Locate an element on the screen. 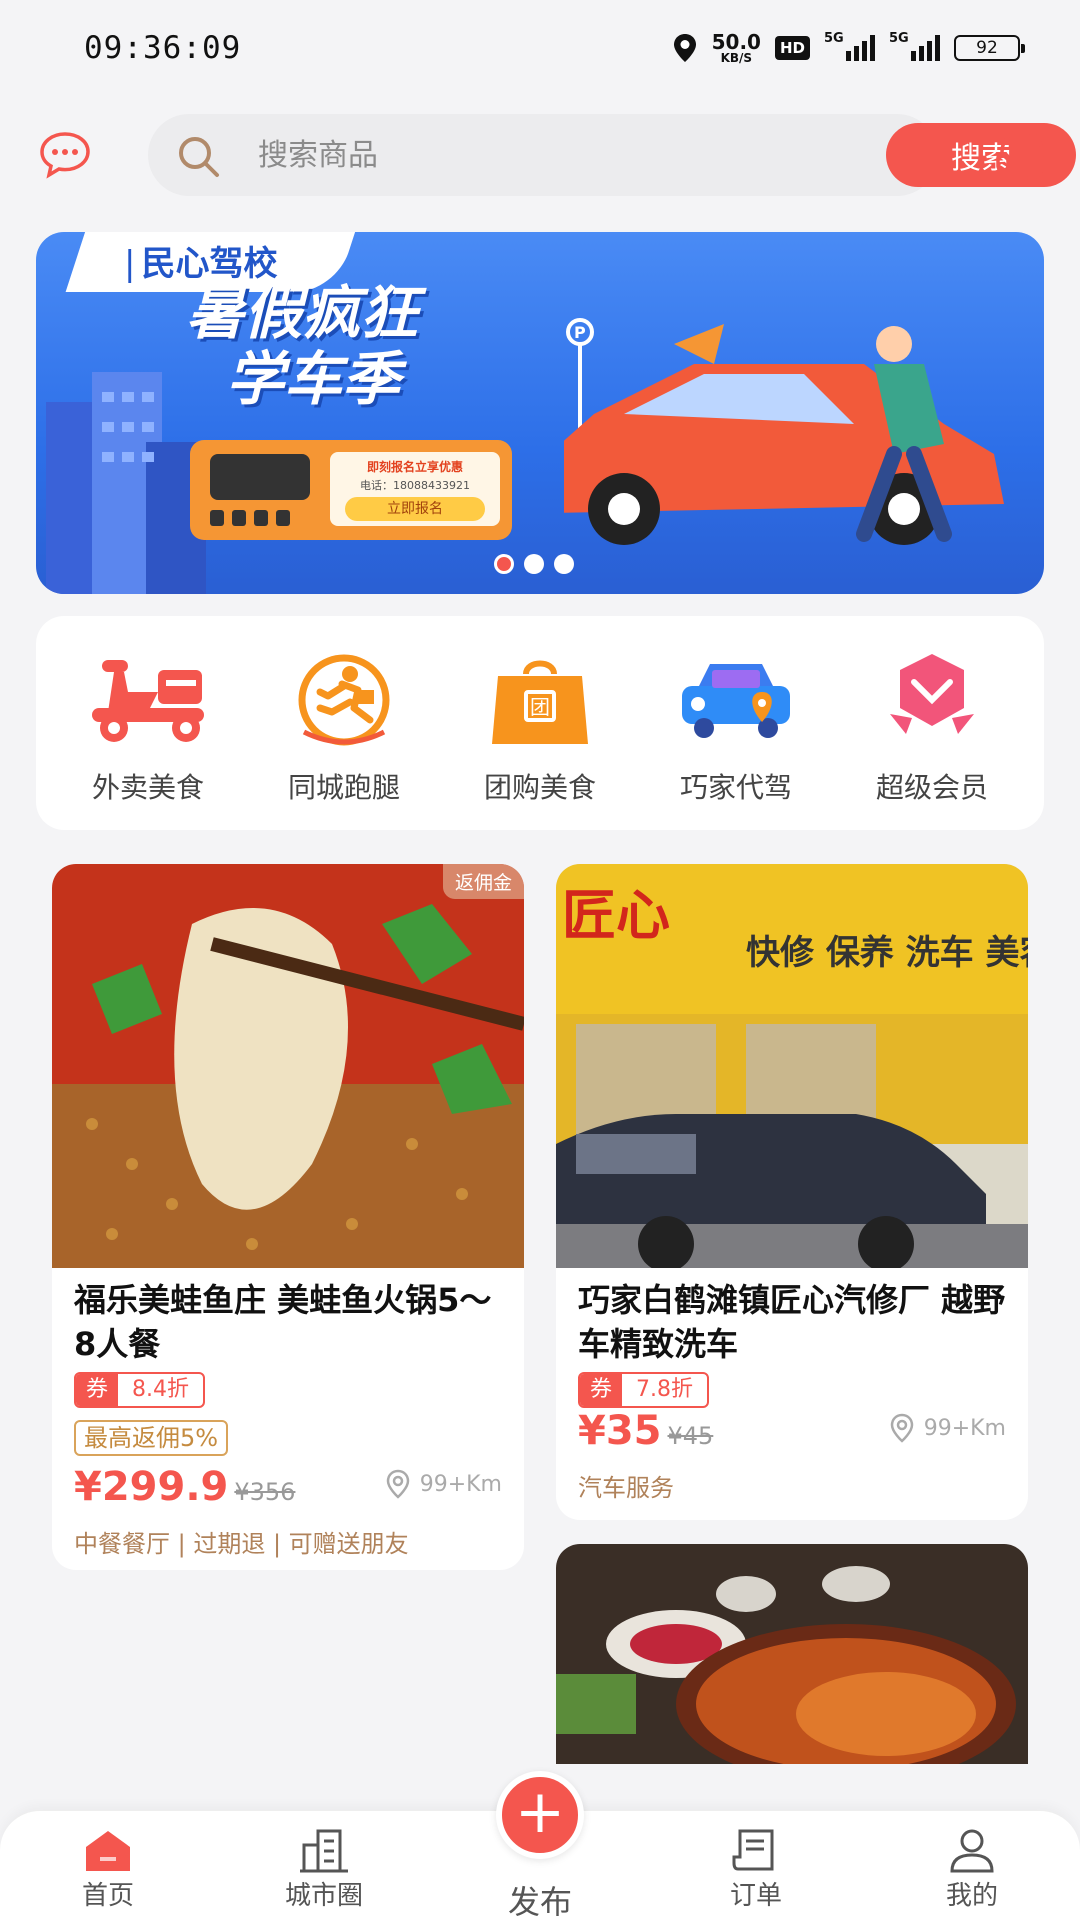  category-chauffeur: 巧家代驾 is located at coordinates (736, 723).